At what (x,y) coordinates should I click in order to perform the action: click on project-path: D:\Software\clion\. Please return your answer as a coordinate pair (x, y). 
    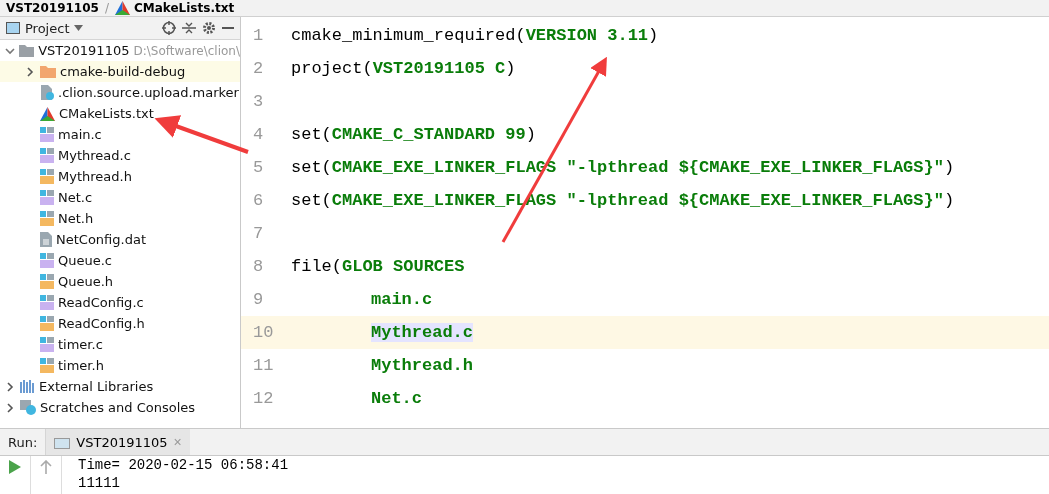
    Looking at the image, I should click on (186, 50).